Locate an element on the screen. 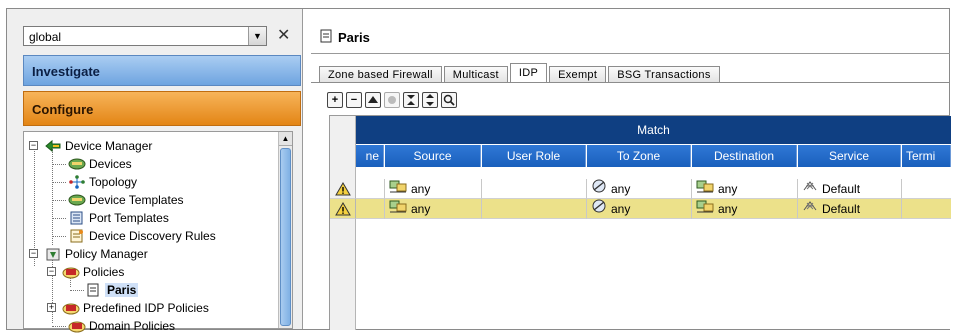 This screenshot has height=335, width=956. close-icon: ✕ is located at coordinates (283, 35).